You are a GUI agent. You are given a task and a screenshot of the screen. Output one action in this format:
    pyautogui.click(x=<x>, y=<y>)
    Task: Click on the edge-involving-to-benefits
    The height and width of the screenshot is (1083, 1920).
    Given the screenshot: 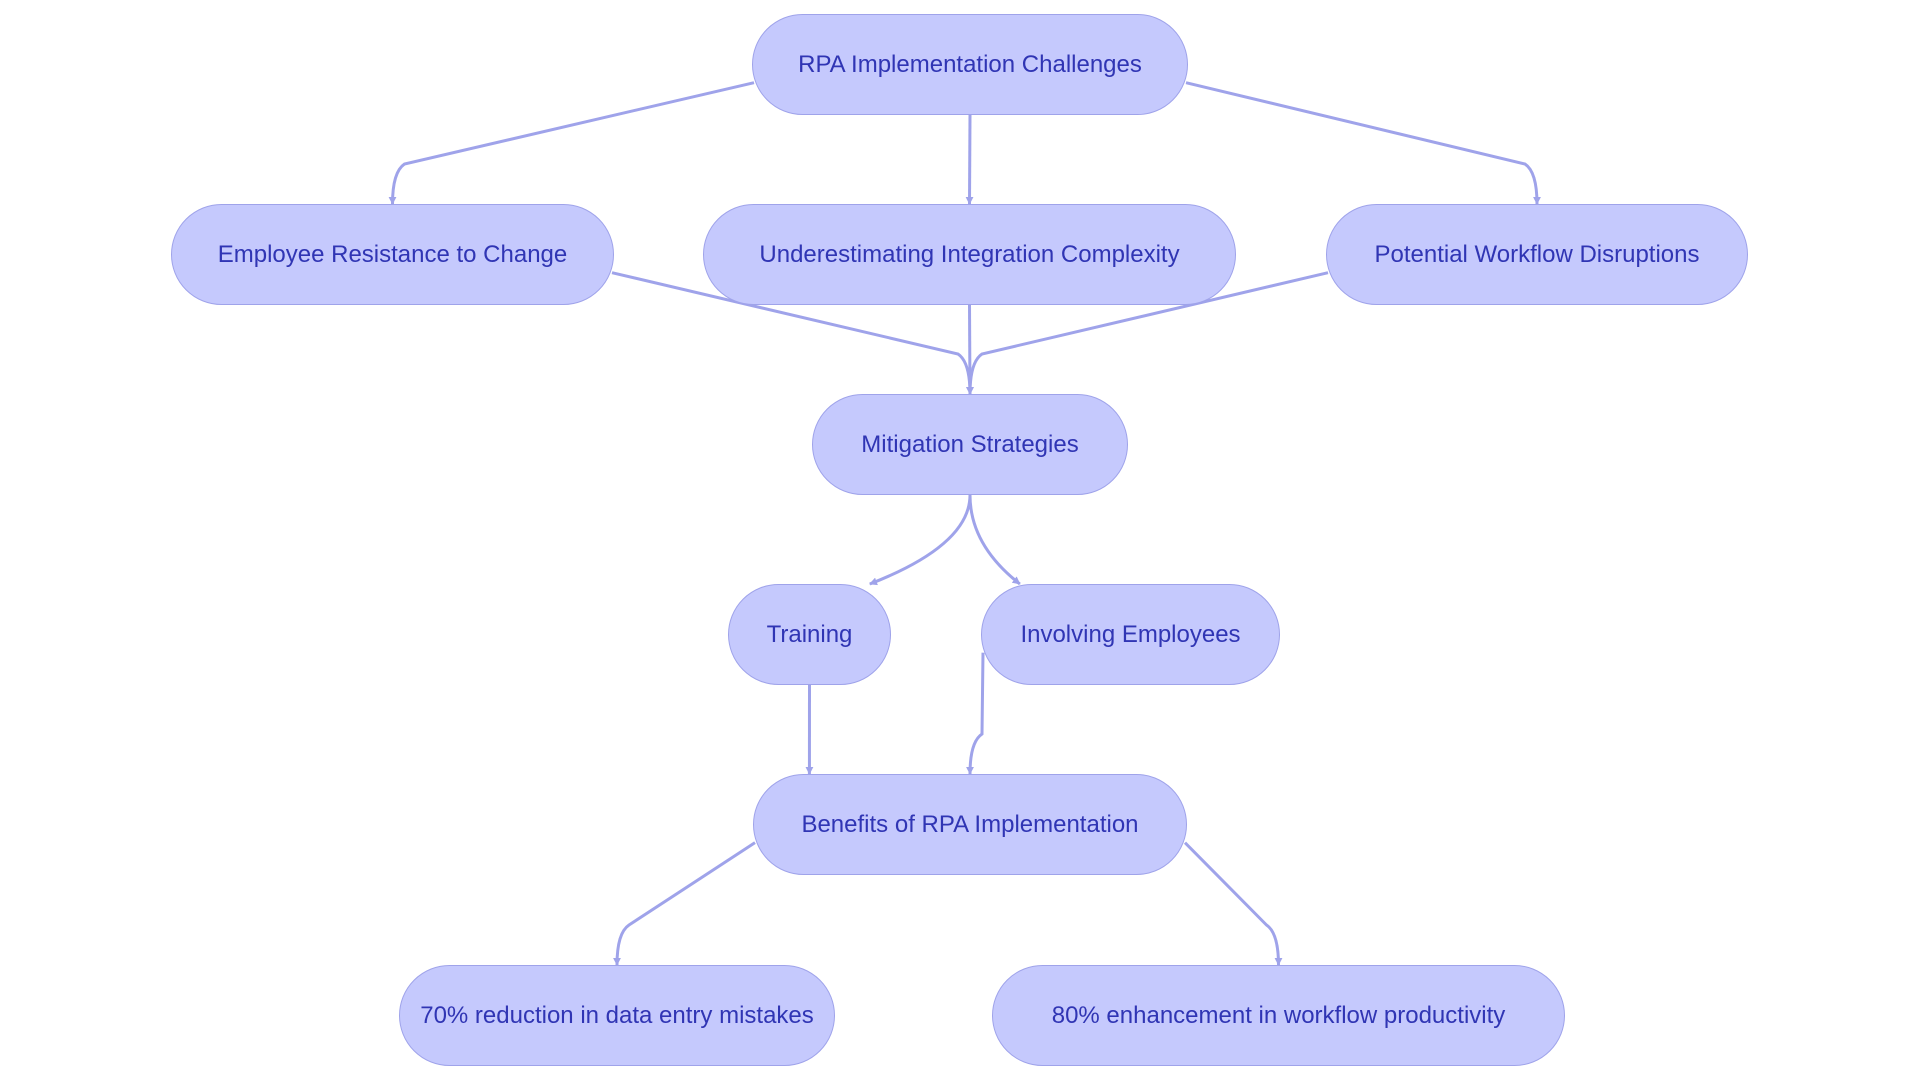 What is the action you would take?
    pyautogui.click(x=975, y=713)
    